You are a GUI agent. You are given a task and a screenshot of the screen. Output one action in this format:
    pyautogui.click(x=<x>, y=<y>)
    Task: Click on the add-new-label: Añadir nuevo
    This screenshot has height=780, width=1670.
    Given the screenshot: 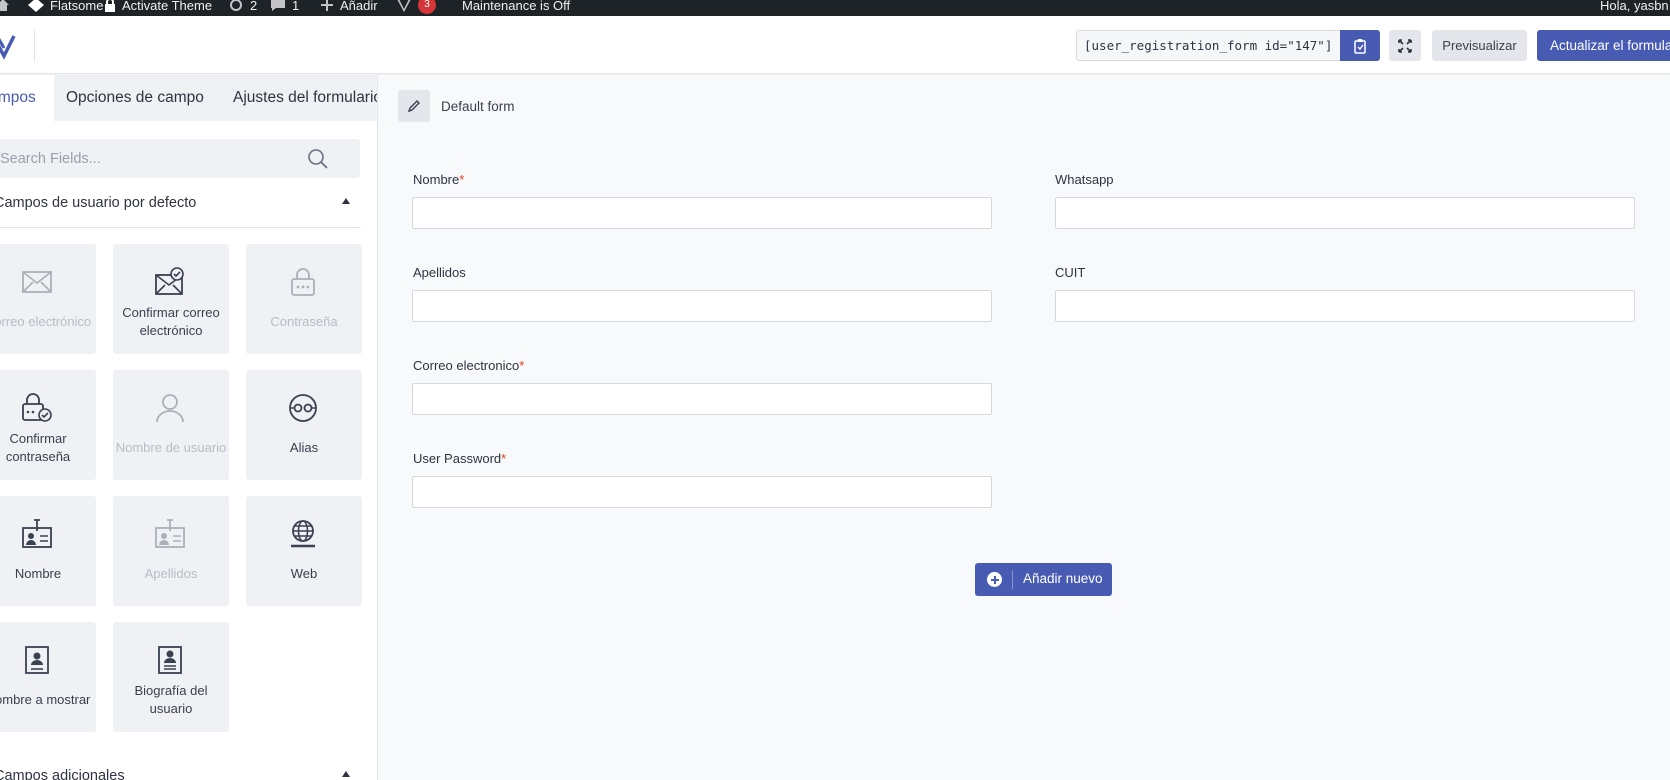 What is the action you would take?
    pyautogui.click(x=1063, y=578)
    